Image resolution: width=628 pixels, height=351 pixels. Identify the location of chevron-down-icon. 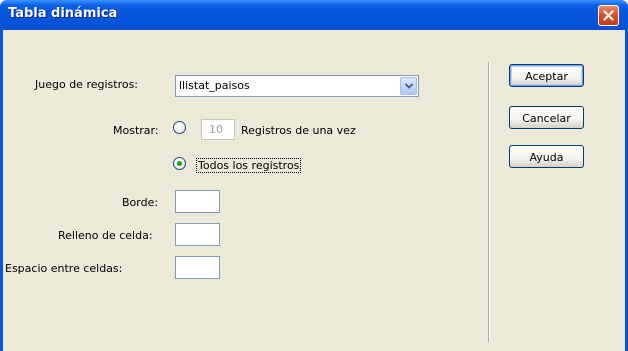
(409, 86).